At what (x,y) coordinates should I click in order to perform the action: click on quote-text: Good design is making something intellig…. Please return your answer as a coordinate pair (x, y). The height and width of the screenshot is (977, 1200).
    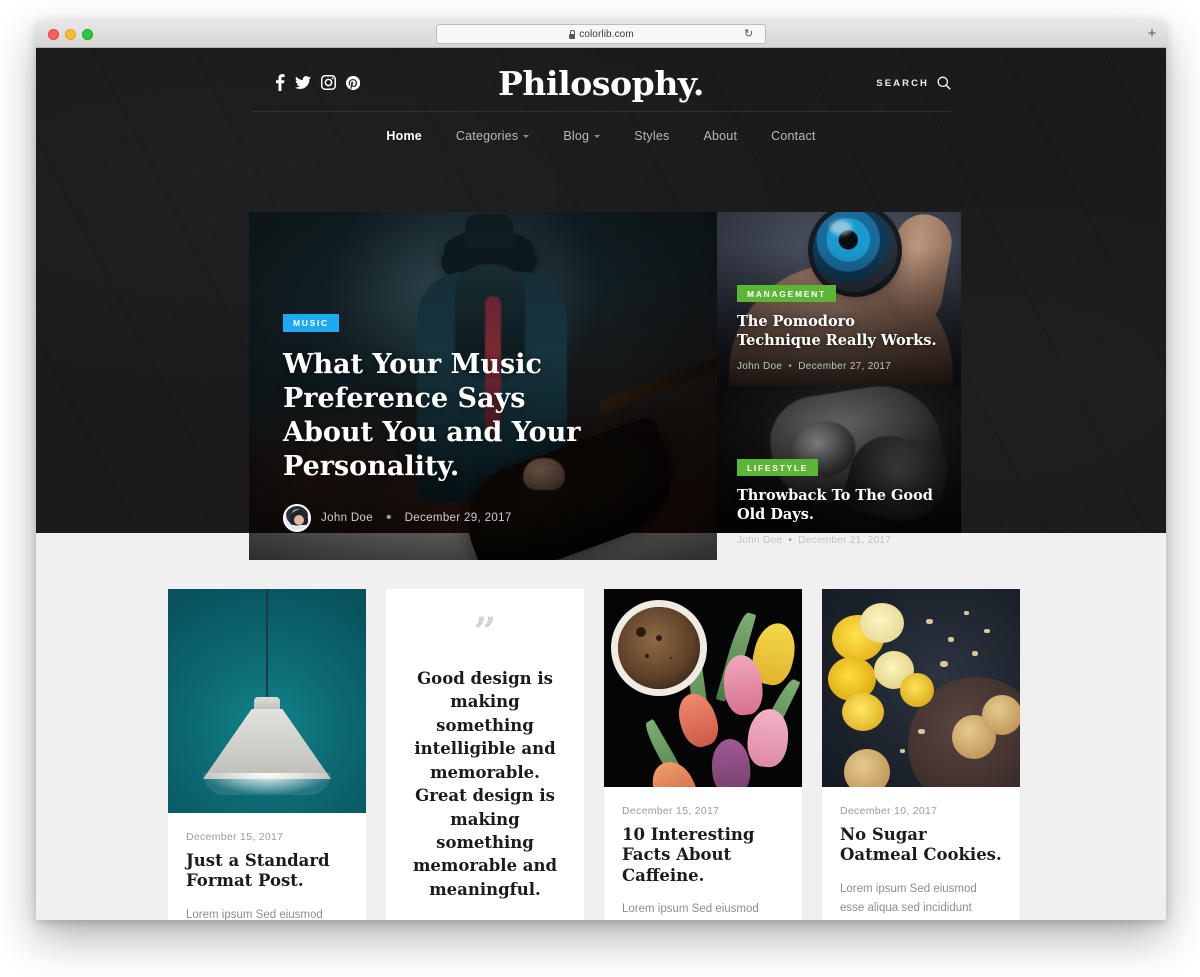
    Looking at the image, I should click on (485, 784).